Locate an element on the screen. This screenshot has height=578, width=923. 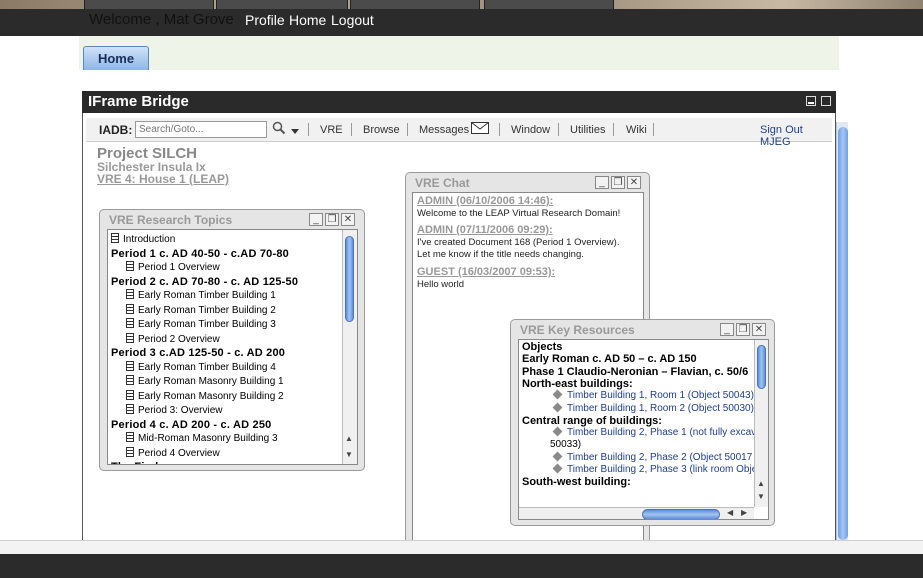
topic-label: Period 1 Overview is located at coordinates (179, 267).